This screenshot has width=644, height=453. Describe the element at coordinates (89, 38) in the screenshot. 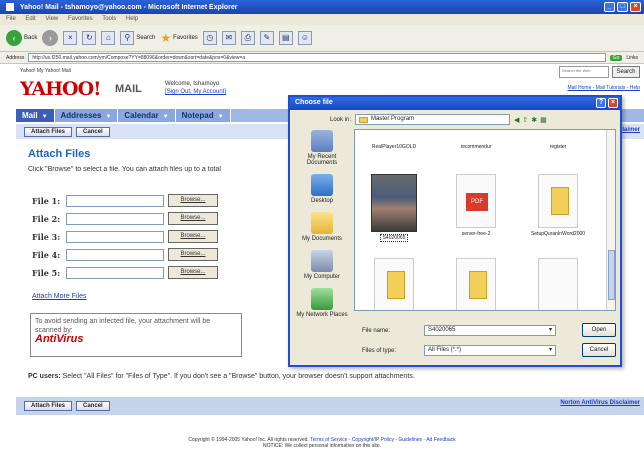

I see `refresh-icon: ↻` at that location.